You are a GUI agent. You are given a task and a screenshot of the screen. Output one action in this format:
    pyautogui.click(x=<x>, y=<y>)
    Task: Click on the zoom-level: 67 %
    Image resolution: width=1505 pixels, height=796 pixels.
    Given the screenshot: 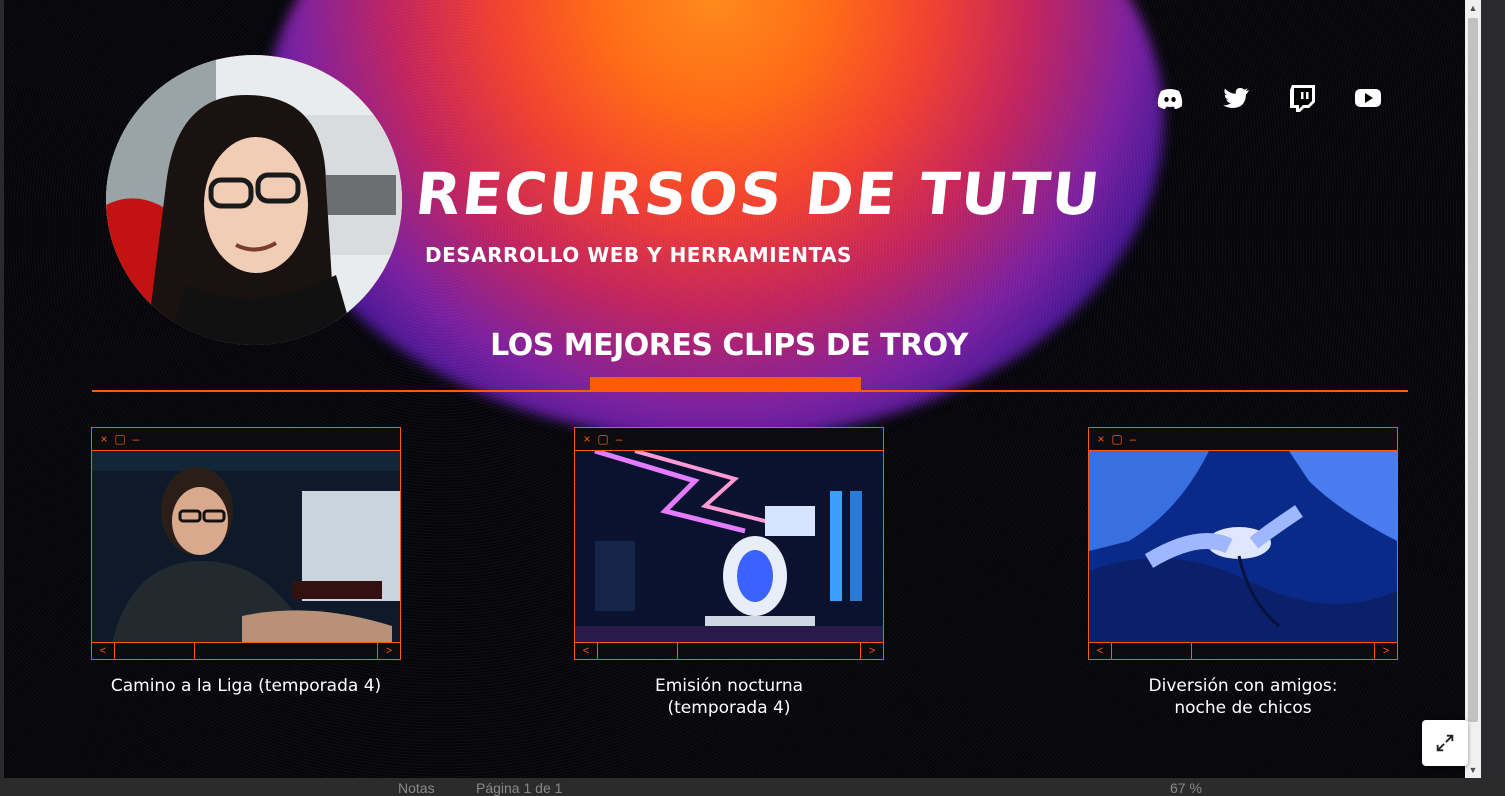 What is the action you would take?
    pyautogui.click(x=1186, y=788)
    